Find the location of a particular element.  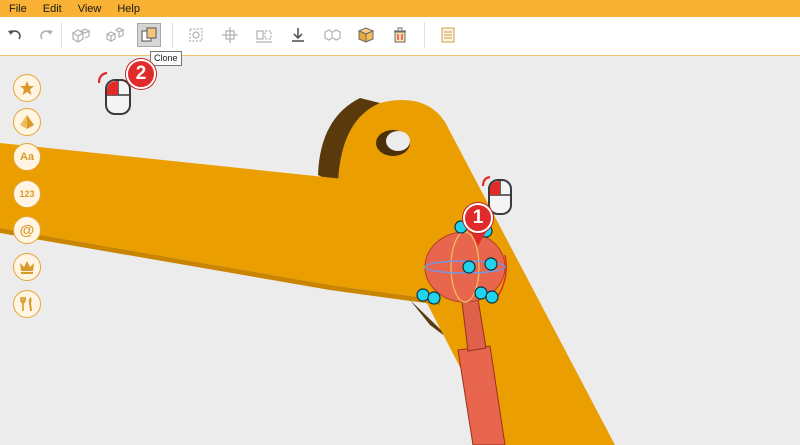

undo-button is located at coordinates (15, 35).